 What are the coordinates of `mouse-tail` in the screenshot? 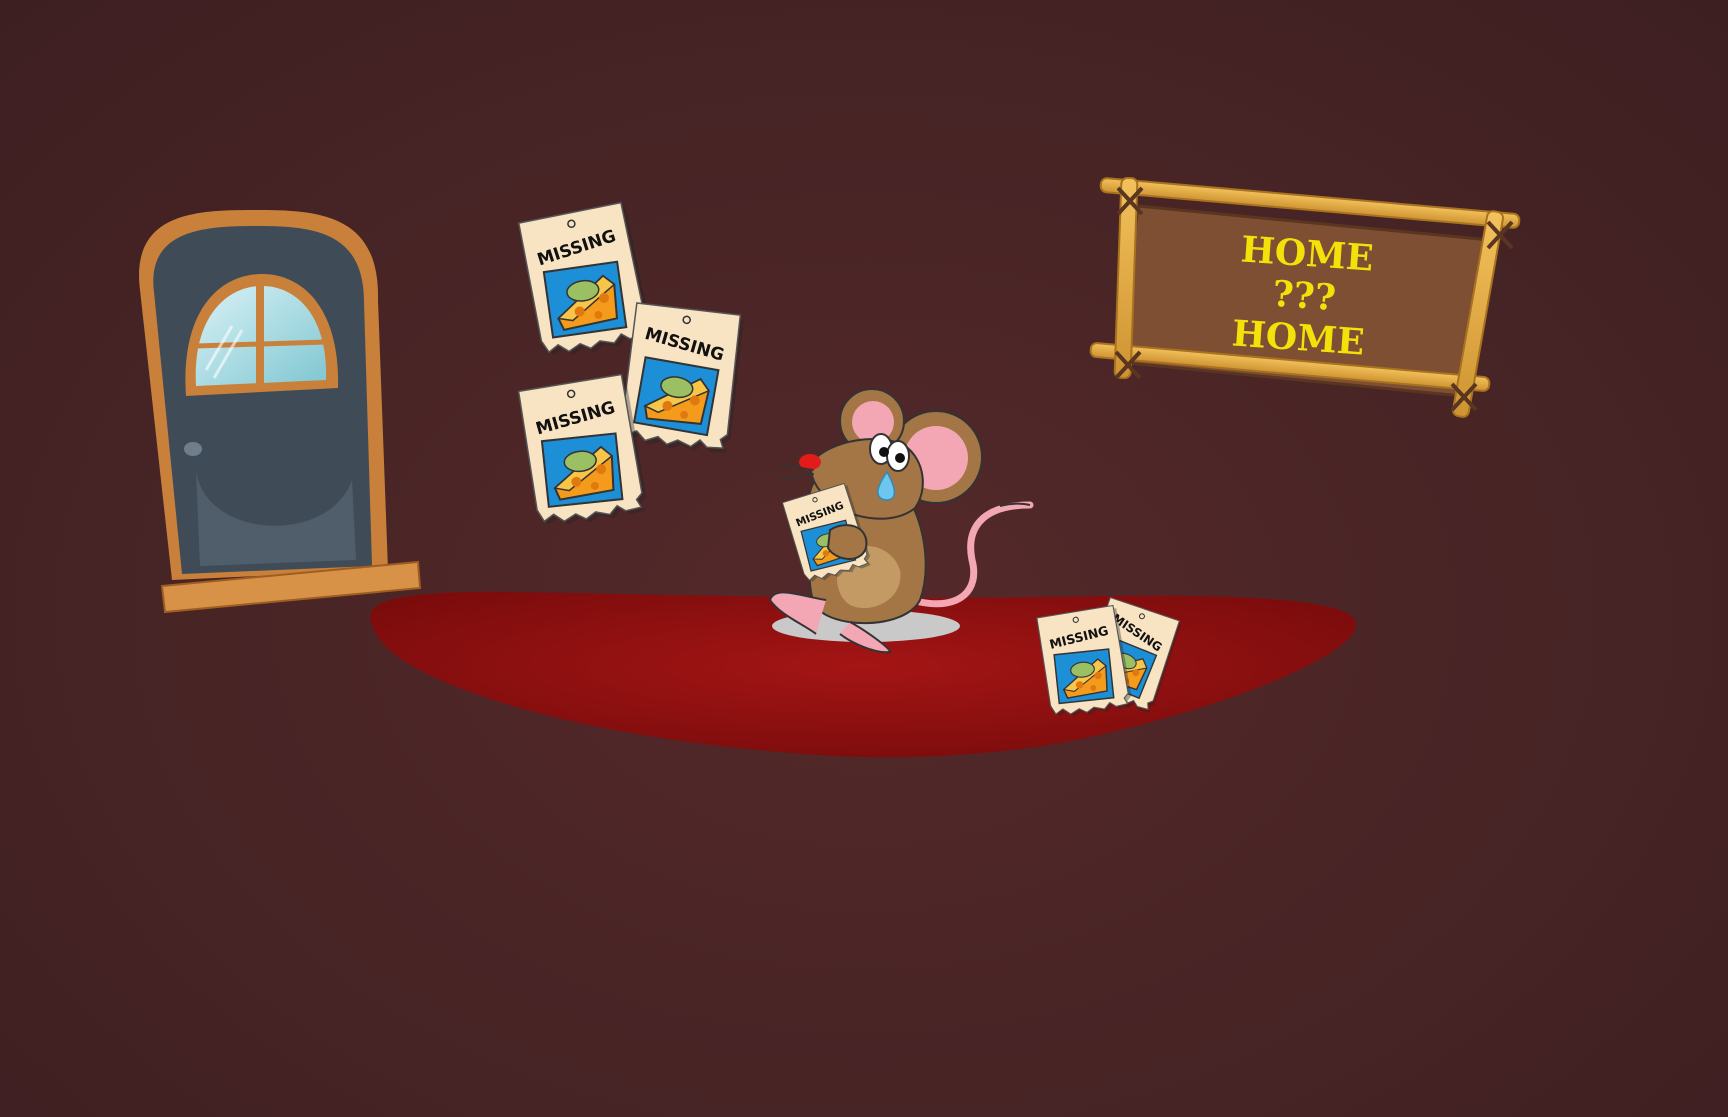 It's located at (975, 554).